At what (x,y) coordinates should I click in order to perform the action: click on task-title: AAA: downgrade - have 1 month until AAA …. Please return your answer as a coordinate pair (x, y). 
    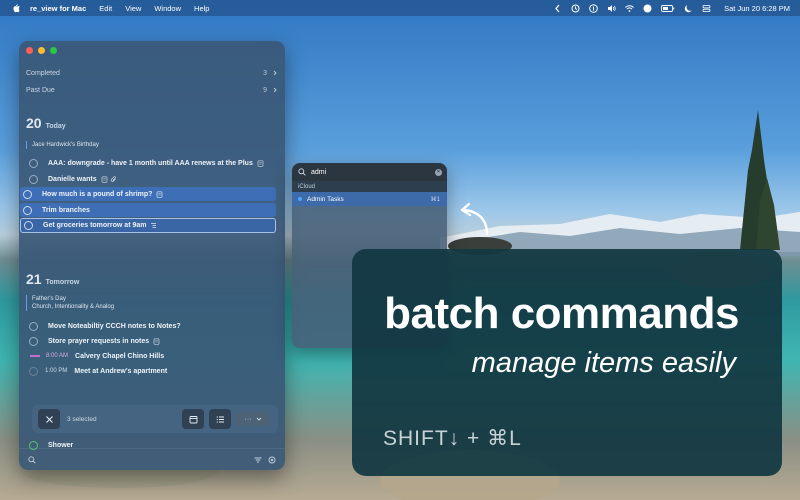
    Looking at the image, I should click on (150, 163).